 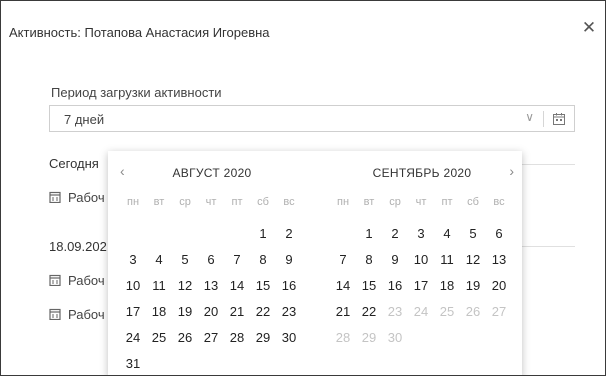 What do you see at coordinates (74, 163) in the screenshot?
I see `today-header: Сегодня` at bounding box center [74, 163].